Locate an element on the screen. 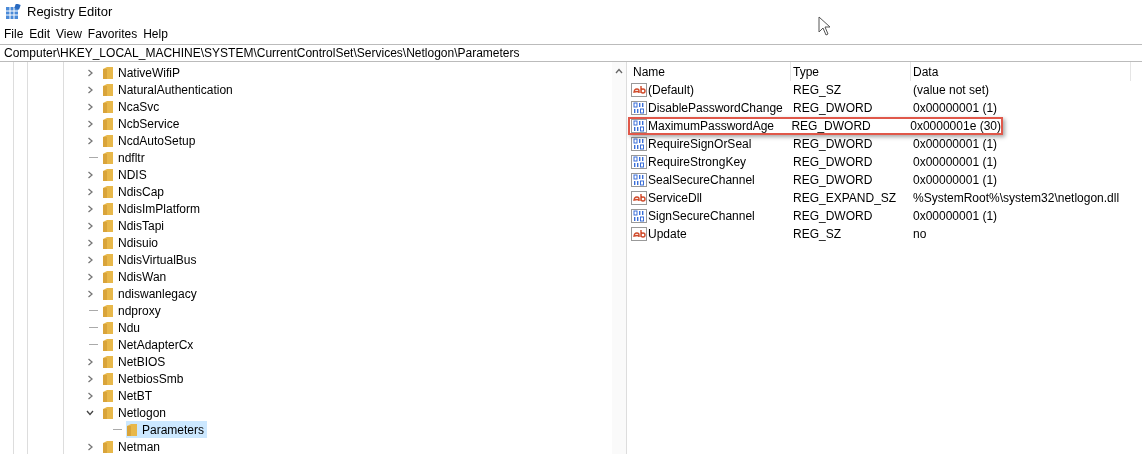 Image resolution: width=1142 pixels, height=454 pixels. value-name: (Default) is located at coordinates (671, 90).